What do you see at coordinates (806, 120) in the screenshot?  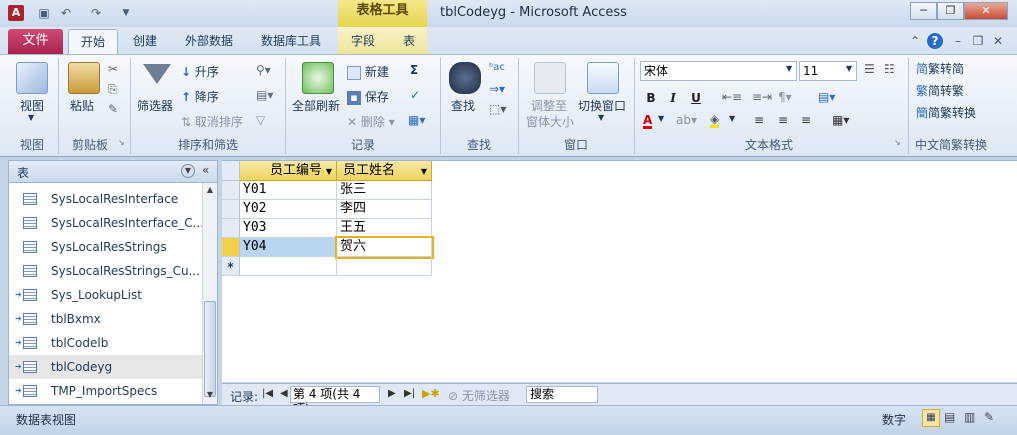 I see `align-right-icon: ≡` at bounding box center [806, 120].